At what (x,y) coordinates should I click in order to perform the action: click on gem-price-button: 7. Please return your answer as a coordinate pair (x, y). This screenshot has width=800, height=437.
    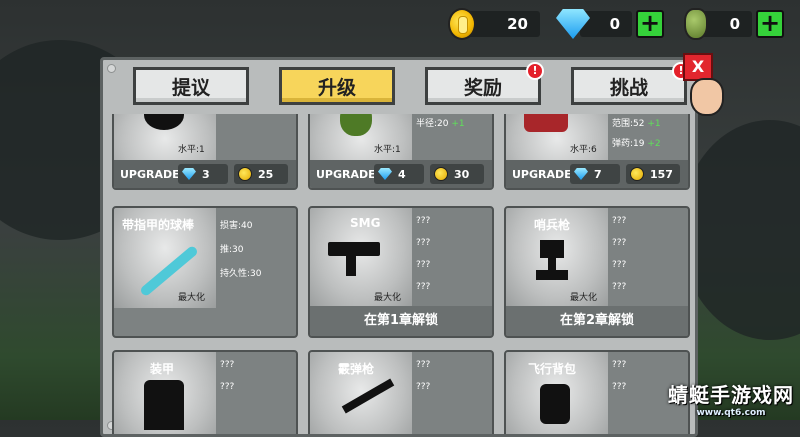
    Looking at the image, I should click on (595, 174).